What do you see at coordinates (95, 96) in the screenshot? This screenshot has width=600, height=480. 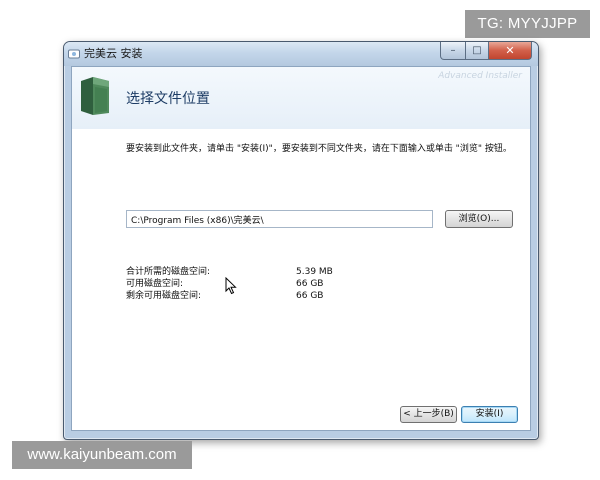 I see `folder-icon` at bounding box center [95, 96].